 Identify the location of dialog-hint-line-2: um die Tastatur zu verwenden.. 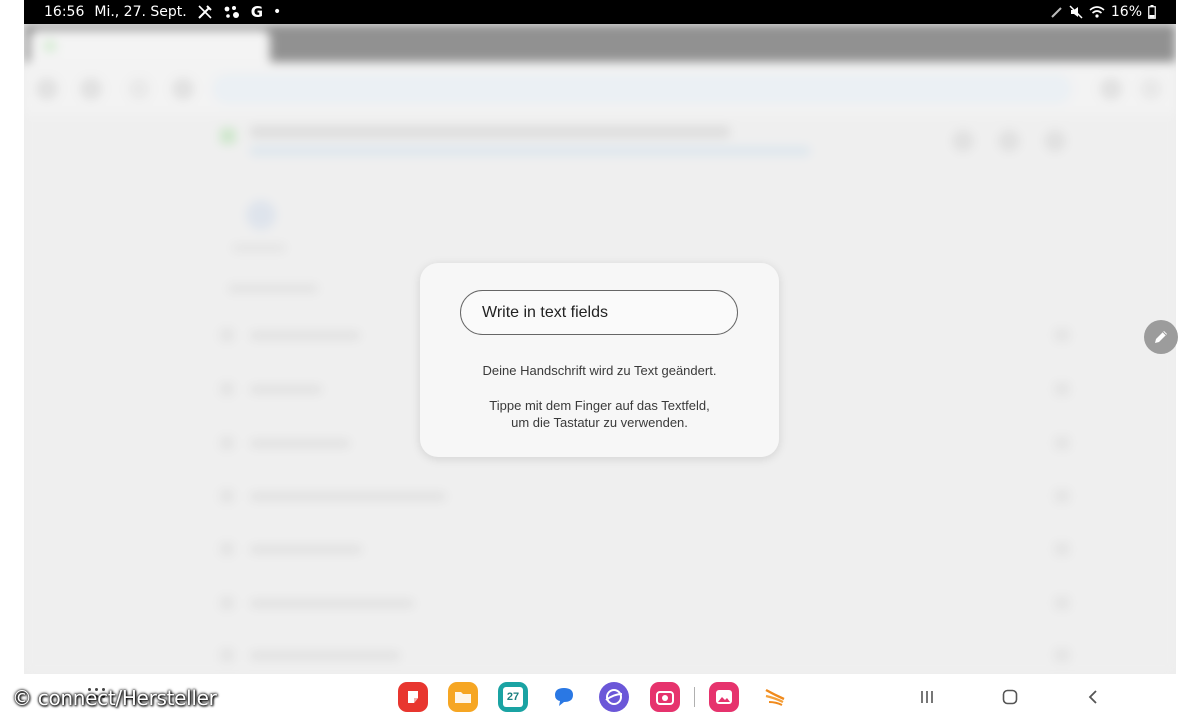
(599, 422).